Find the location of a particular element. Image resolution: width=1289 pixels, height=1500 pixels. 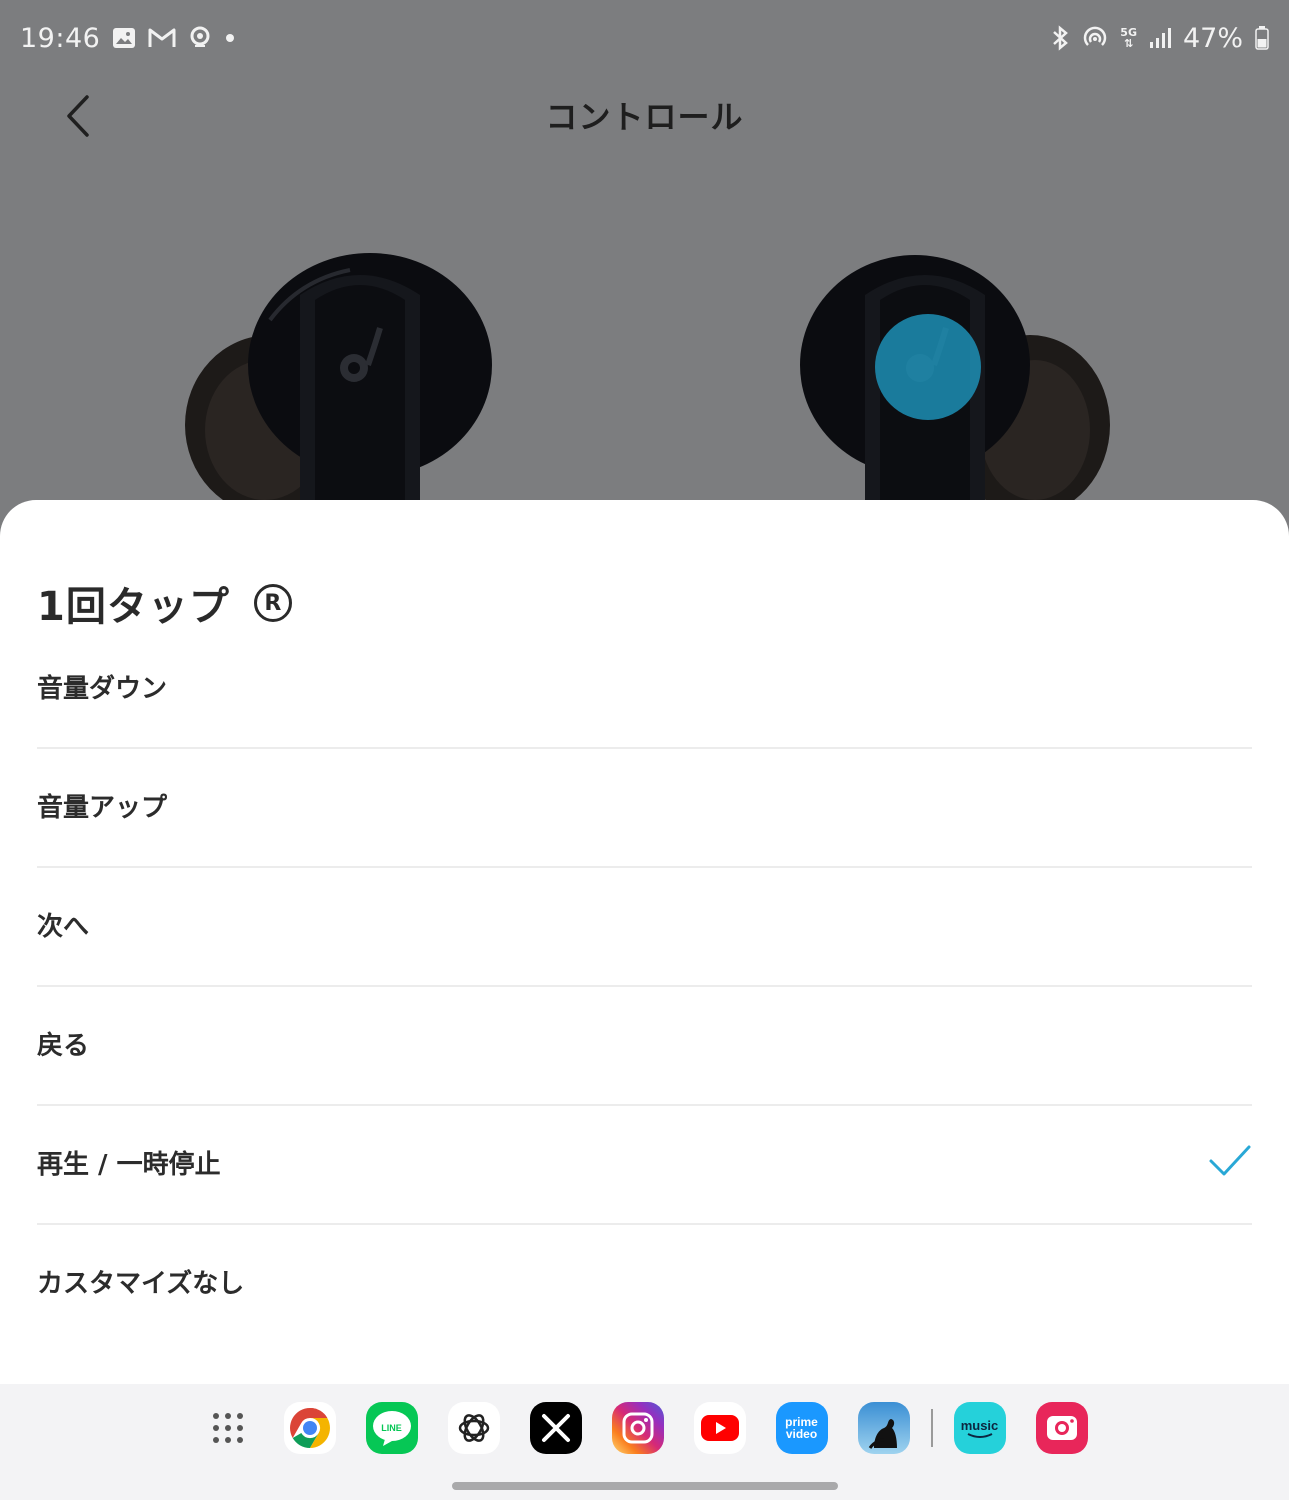

amazon-music-label: music is located at coordinates (979, 1425).